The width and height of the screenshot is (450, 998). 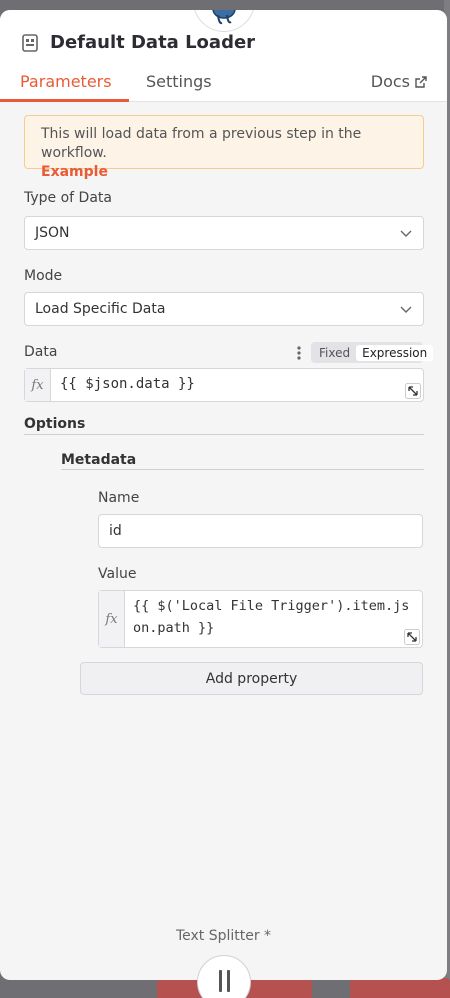 What do you see at coordinates (228, 981) in the screenshot?
I see `handle-bar-right` at bounding box center [228, 981].